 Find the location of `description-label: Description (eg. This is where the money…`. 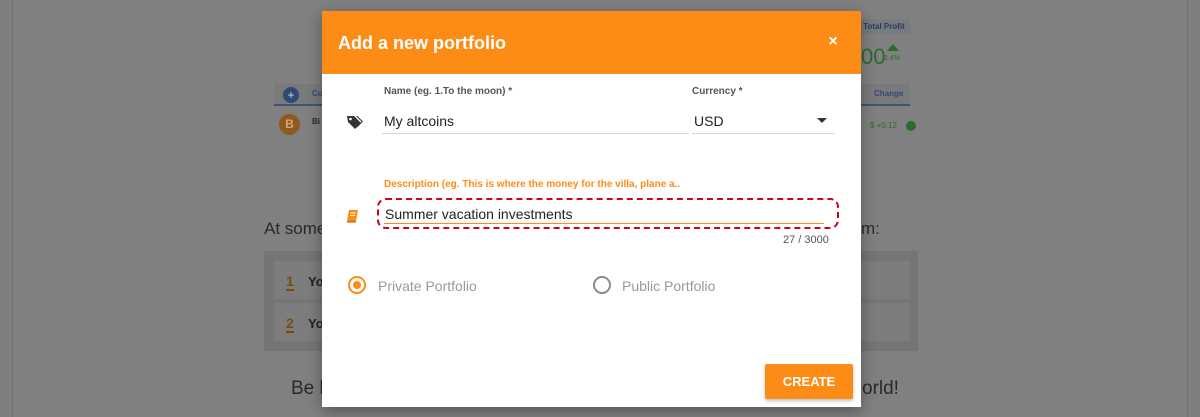

description-label: Description (eg. This is where the money… is located at coordinates (532, 184).